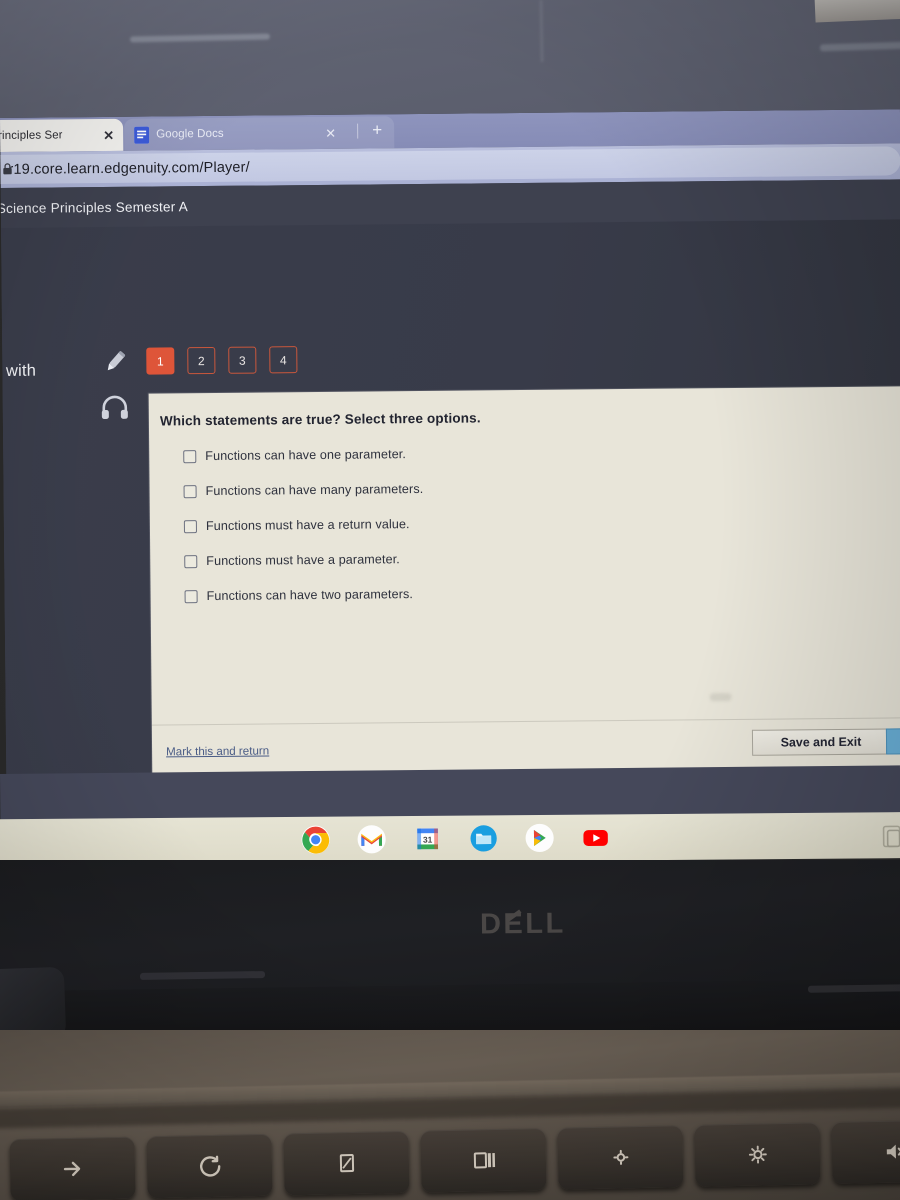 Image resolution: width=900 pixels, height=1200 pixels. Describe the element at coordinates (893, 1151) in the screenshot. I see `mute-icon` at that location.